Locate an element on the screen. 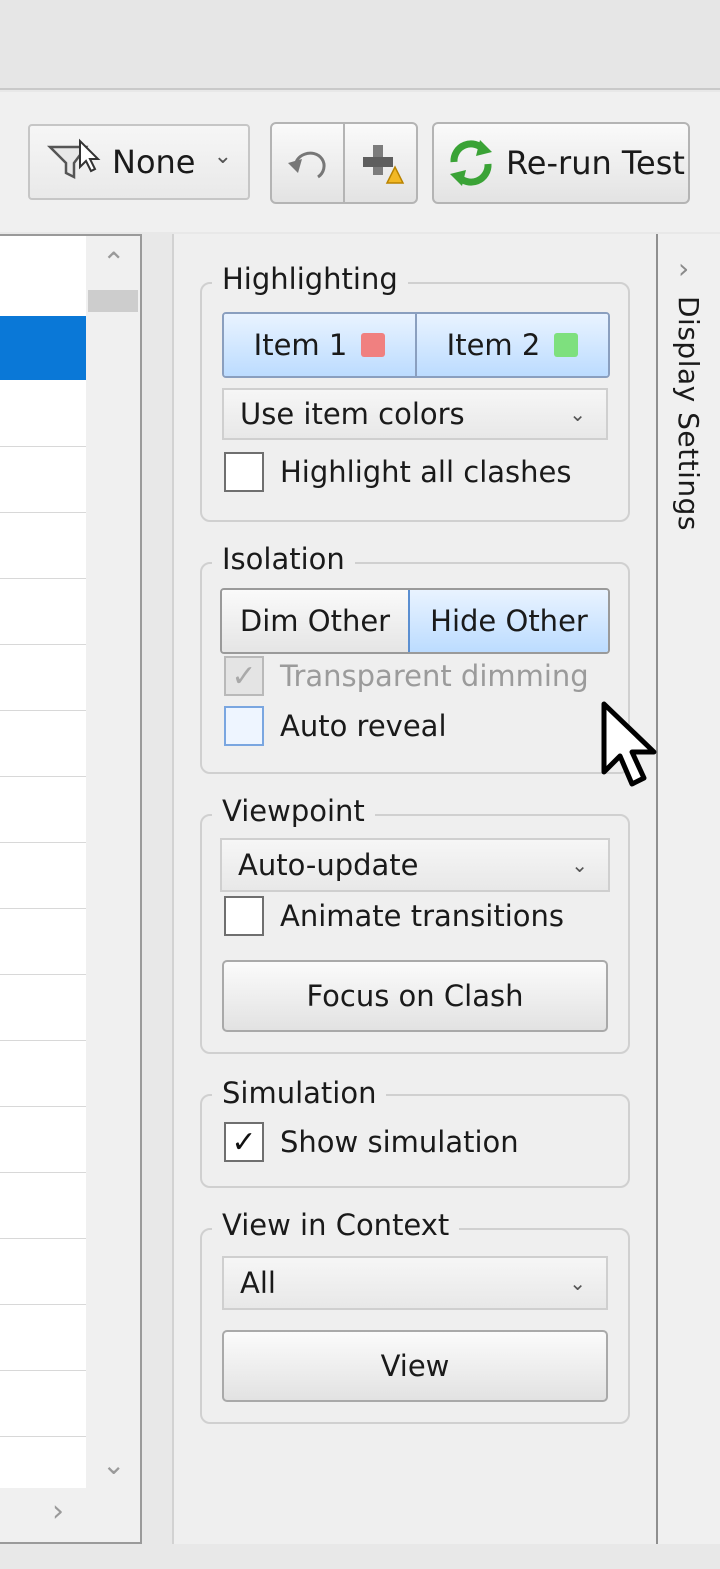 This screenshot has width=720, height=1569. item1-label: Item 1 is located at coordinates (300, 345).